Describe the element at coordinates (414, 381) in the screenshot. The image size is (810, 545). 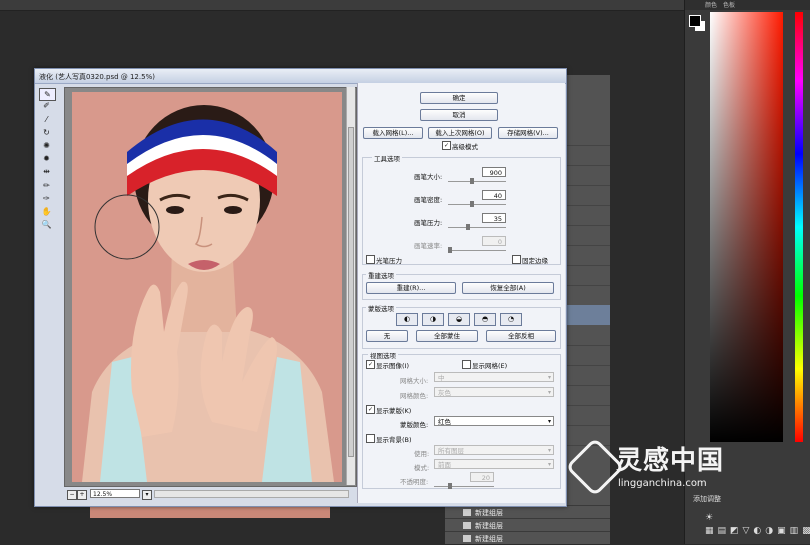
I see `mesh-size-label: 网格大小:` at that location.